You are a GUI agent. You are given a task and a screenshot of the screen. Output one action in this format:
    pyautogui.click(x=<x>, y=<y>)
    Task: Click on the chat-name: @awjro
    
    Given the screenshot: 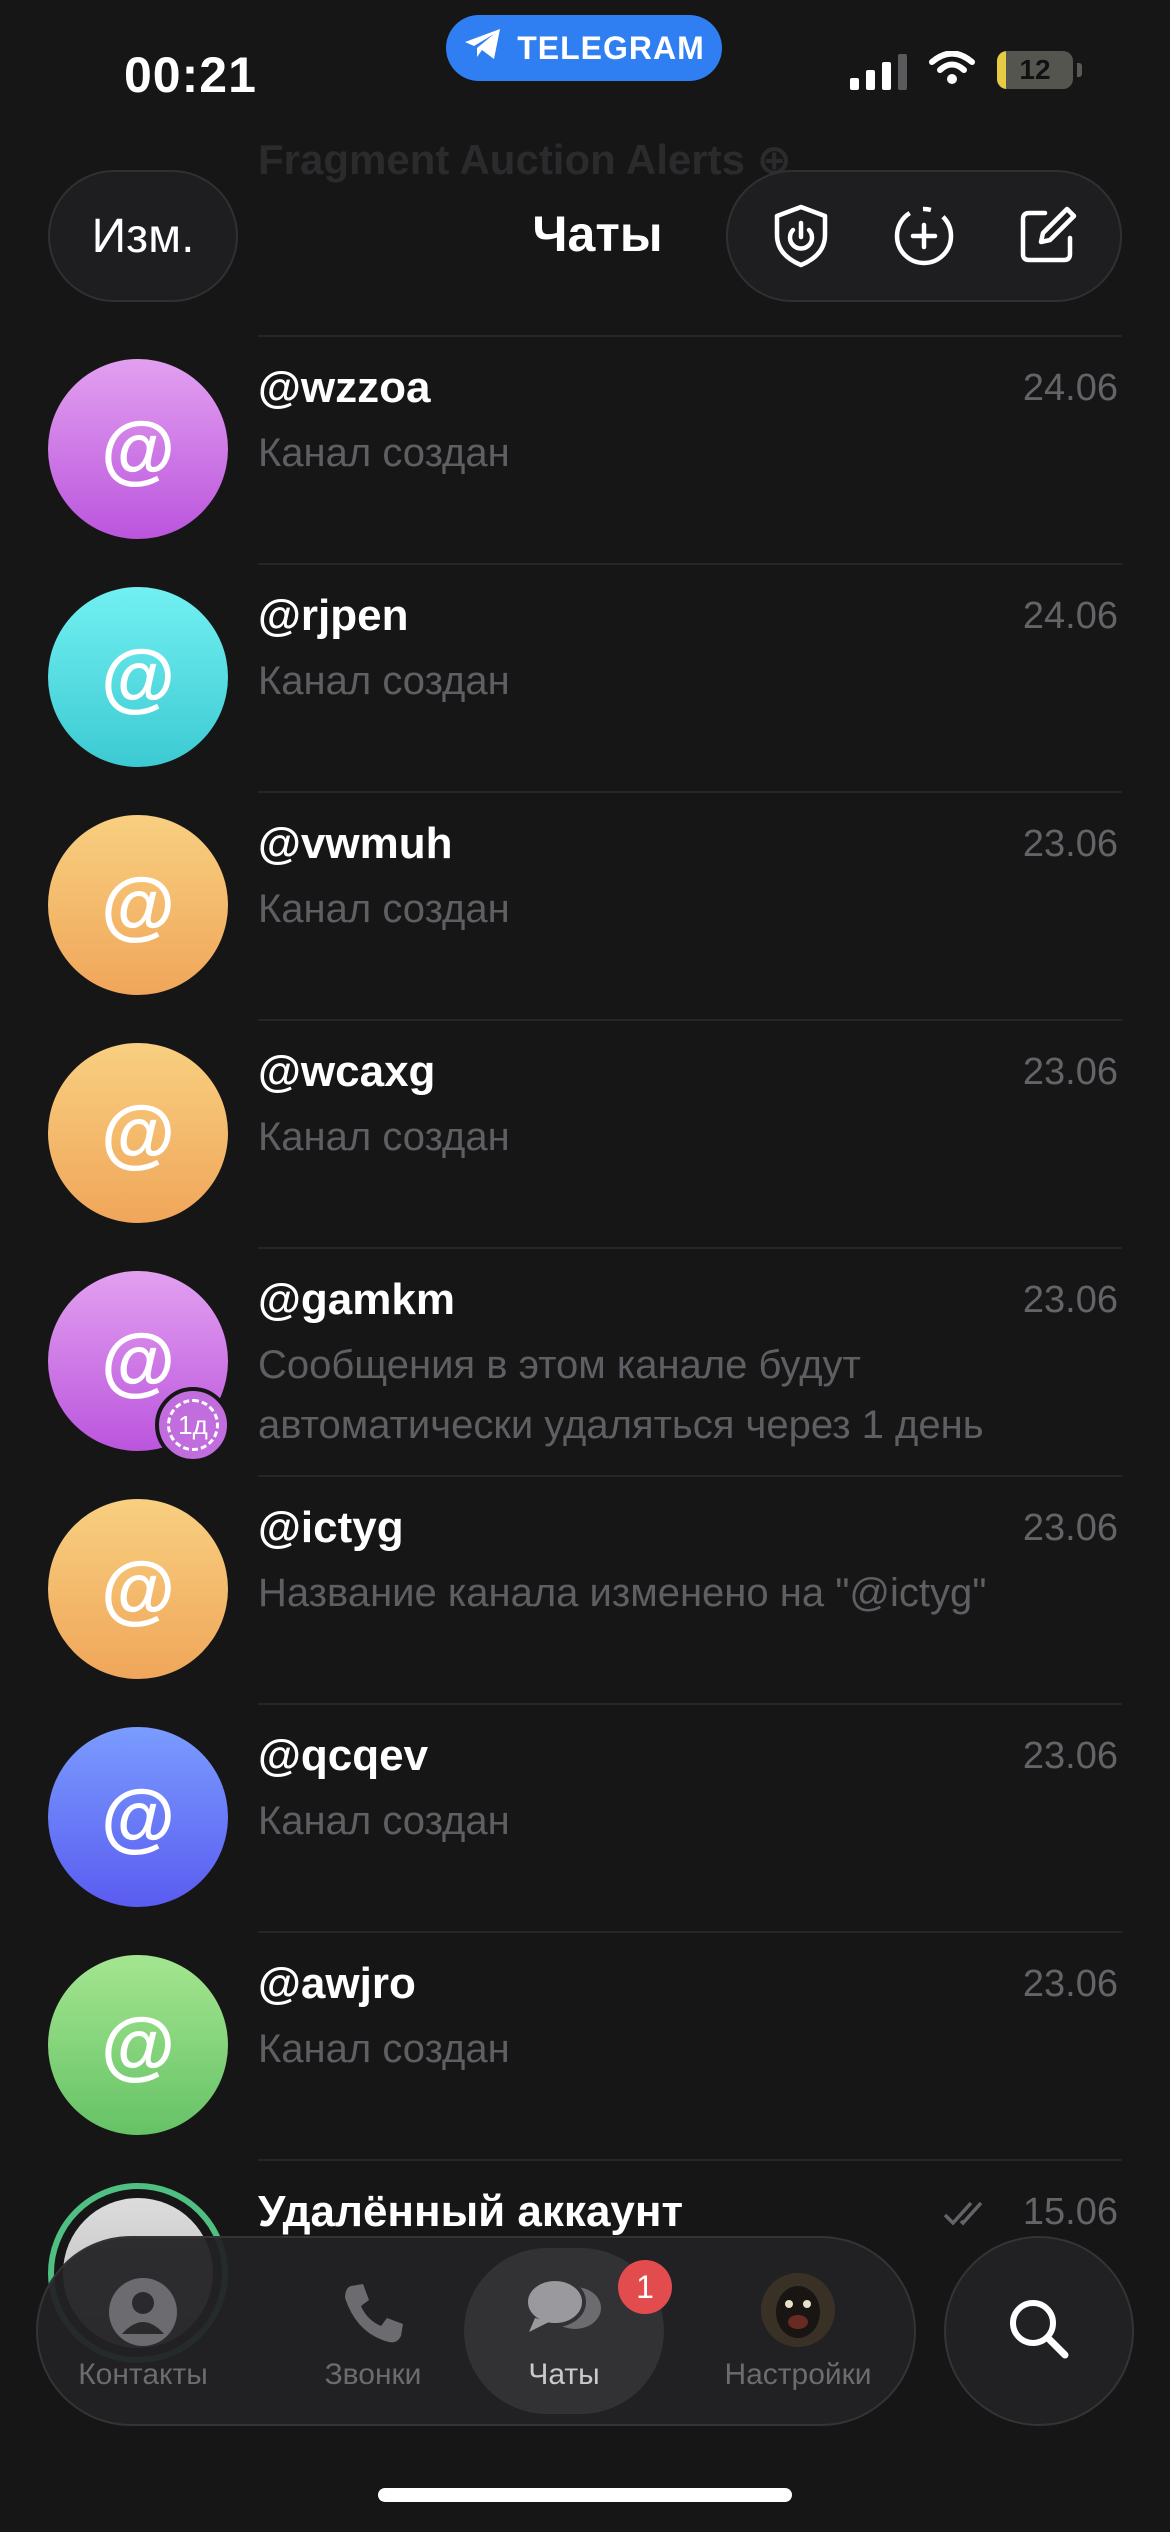 What is the action you would take?
    pyautogui.click(x=337, y=1983)
    